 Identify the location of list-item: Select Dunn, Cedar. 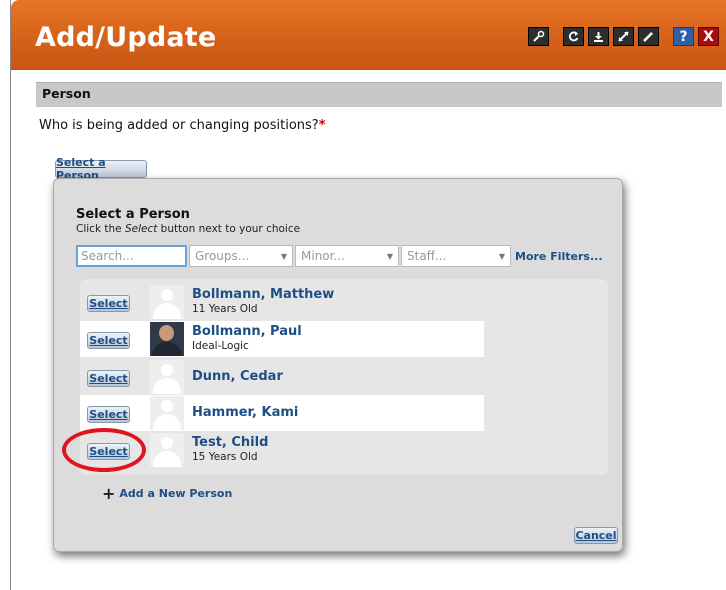
(282, 377).